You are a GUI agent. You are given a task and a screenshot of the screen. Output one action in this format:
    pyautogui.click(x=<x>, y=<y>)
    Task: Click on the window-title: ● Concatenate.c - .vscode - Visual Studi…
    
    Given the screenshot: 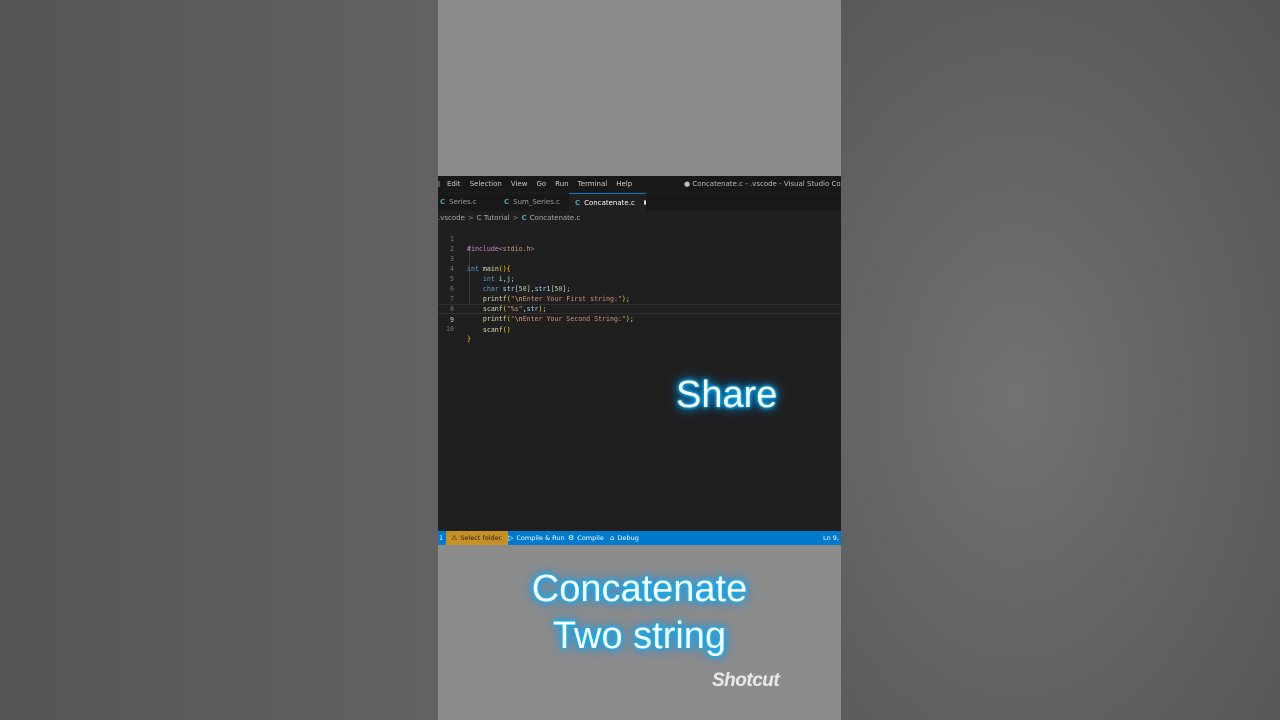 What is the action you would take?
    pyautogui.click(x=762, y=184)
    